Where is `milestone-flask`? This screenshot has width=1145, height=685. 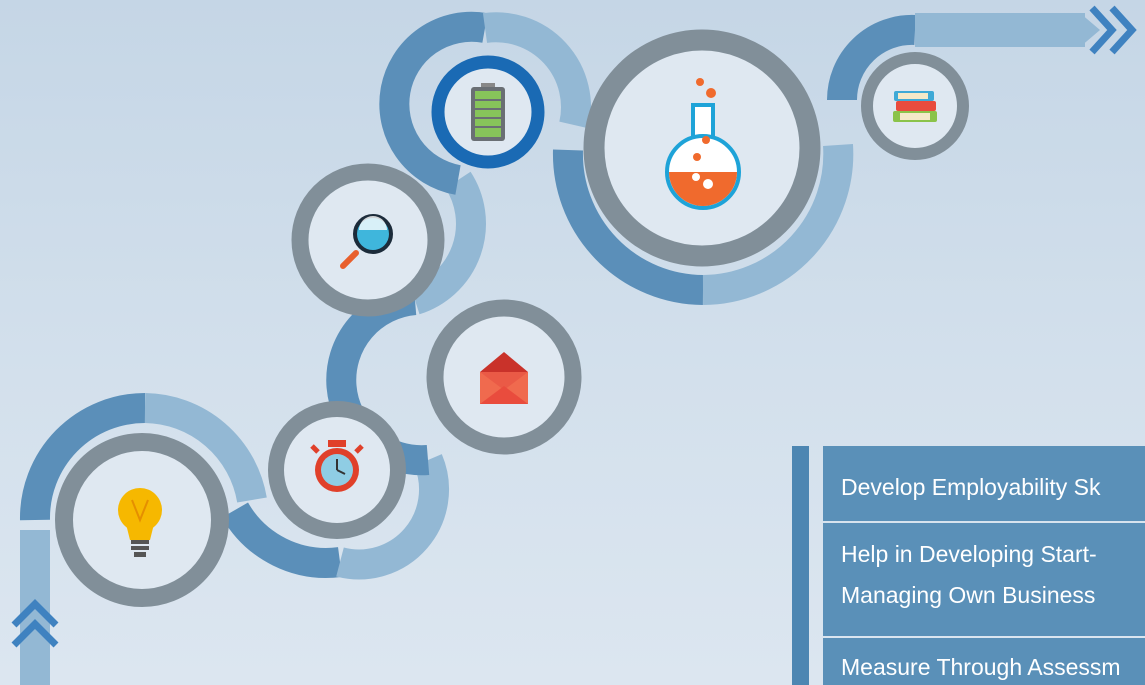
milestone-flask is located at coordinates (702, 148).